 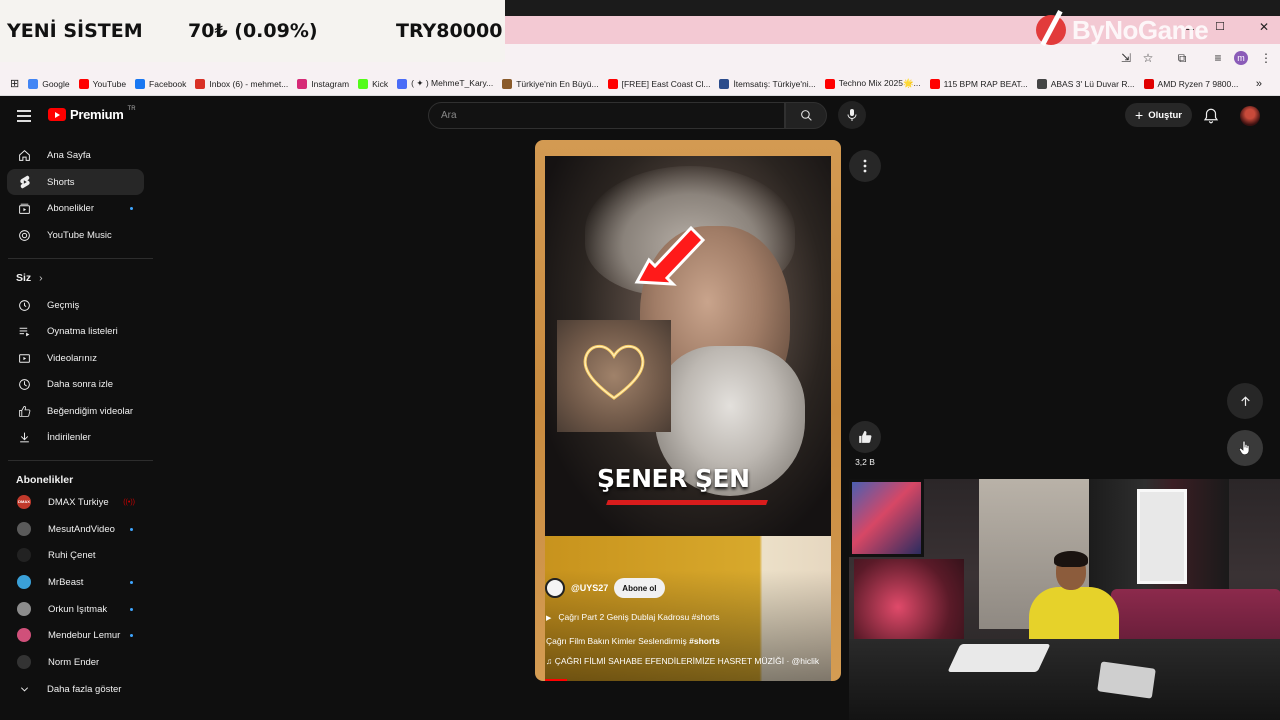 I want to click on menu-icon, so click(x=24, y=117).